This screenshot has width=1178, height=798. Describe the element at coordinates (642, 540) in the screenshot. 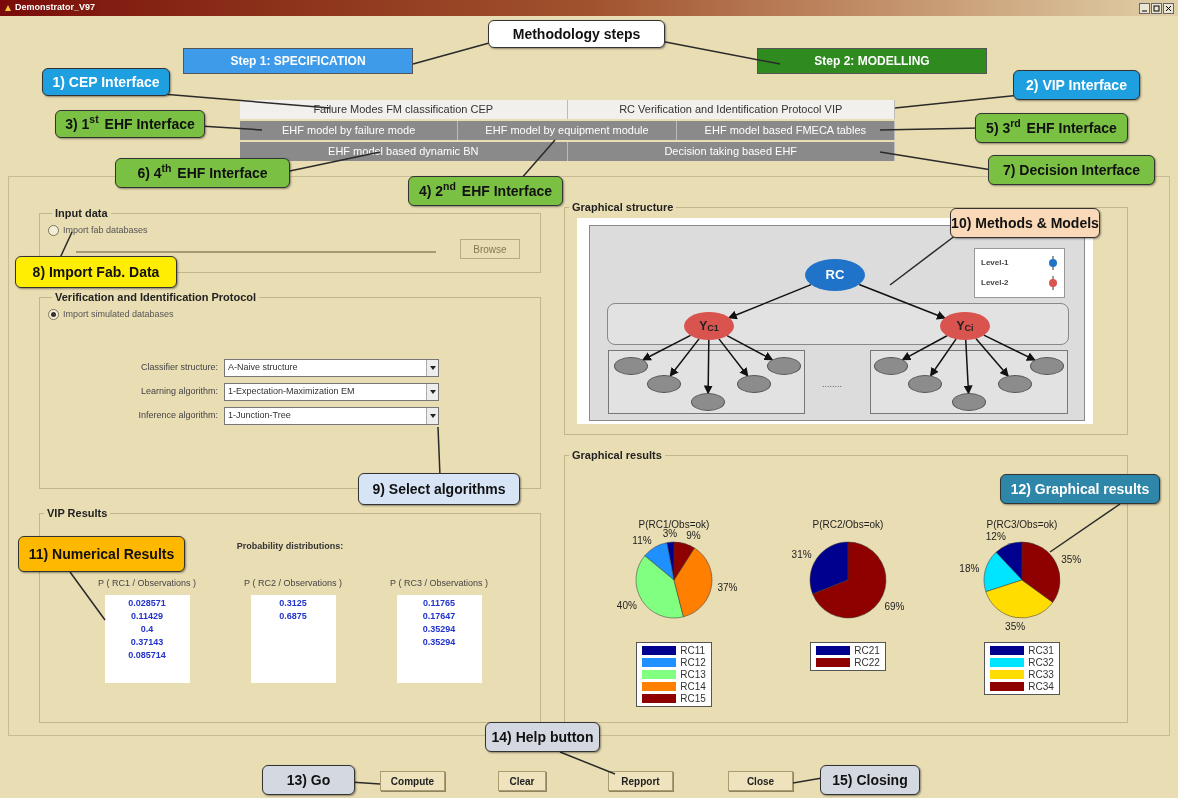

I see `data-label: 11%` at that location.